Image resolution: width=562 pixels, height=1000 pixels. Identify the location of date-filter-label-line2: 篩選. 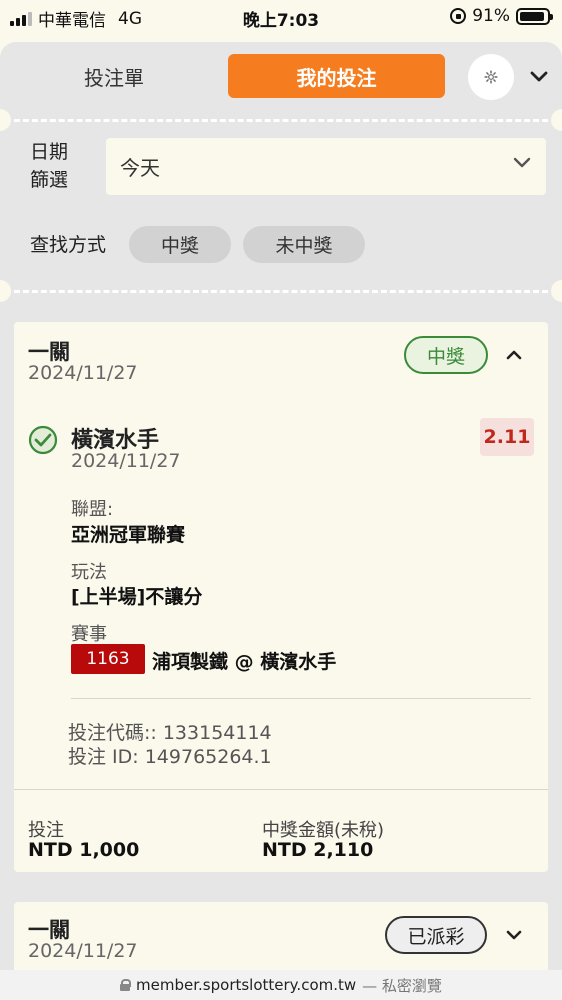
(49, 180).